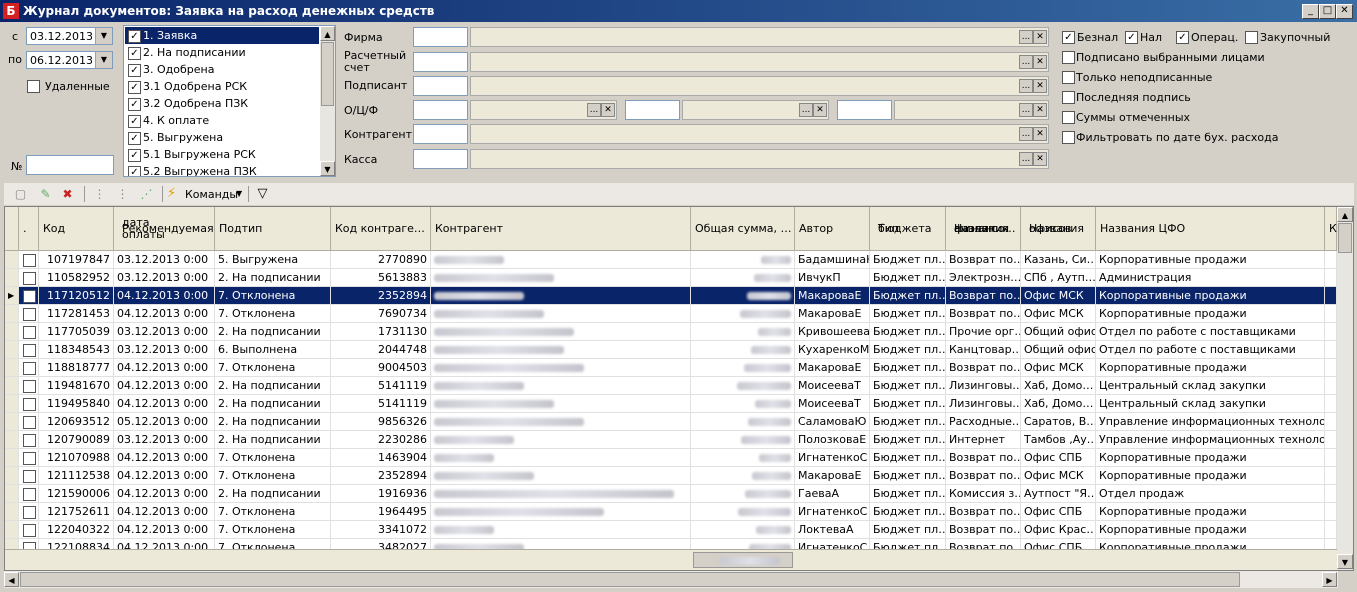 The image size is (1357, 592). I want to click on nal-checkbox: ✓, so click(1131, 37).